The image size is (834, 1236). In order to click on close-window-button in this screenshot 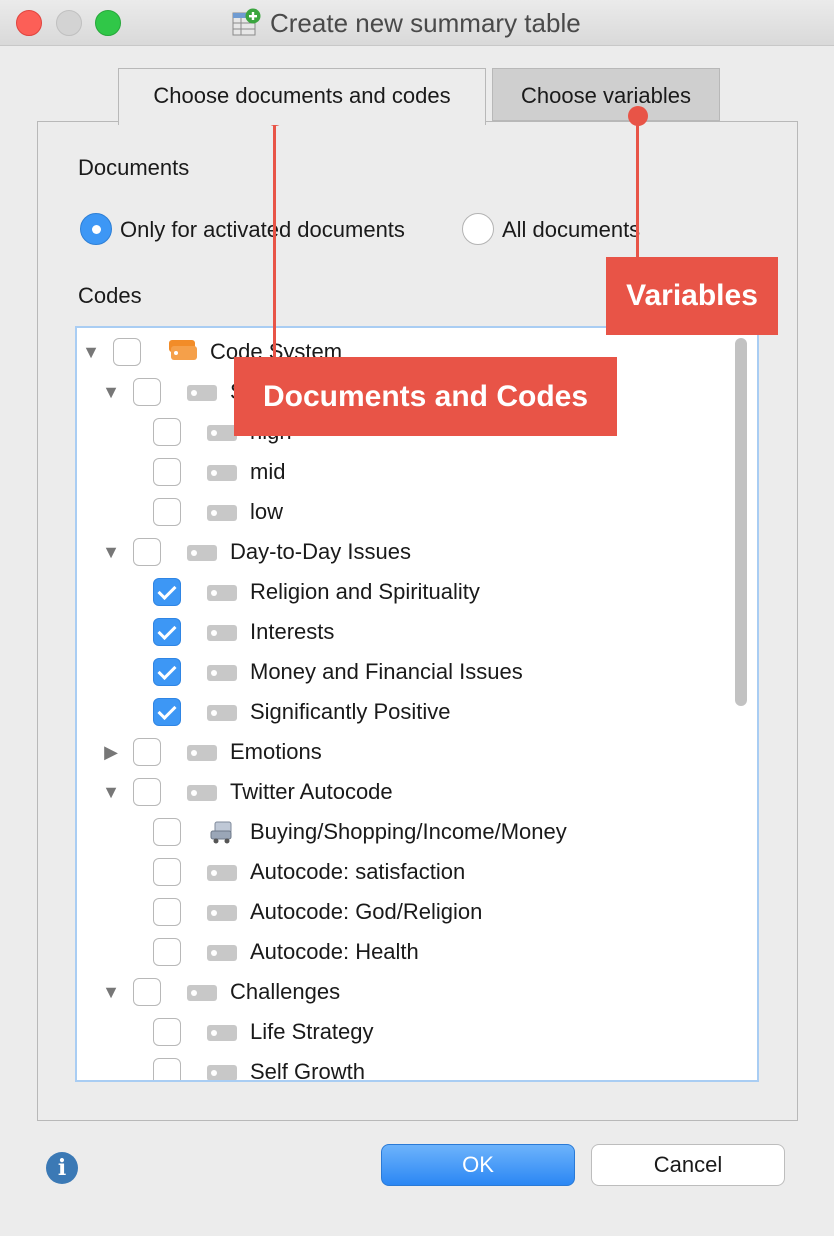, I will do `click(29, 23)`.